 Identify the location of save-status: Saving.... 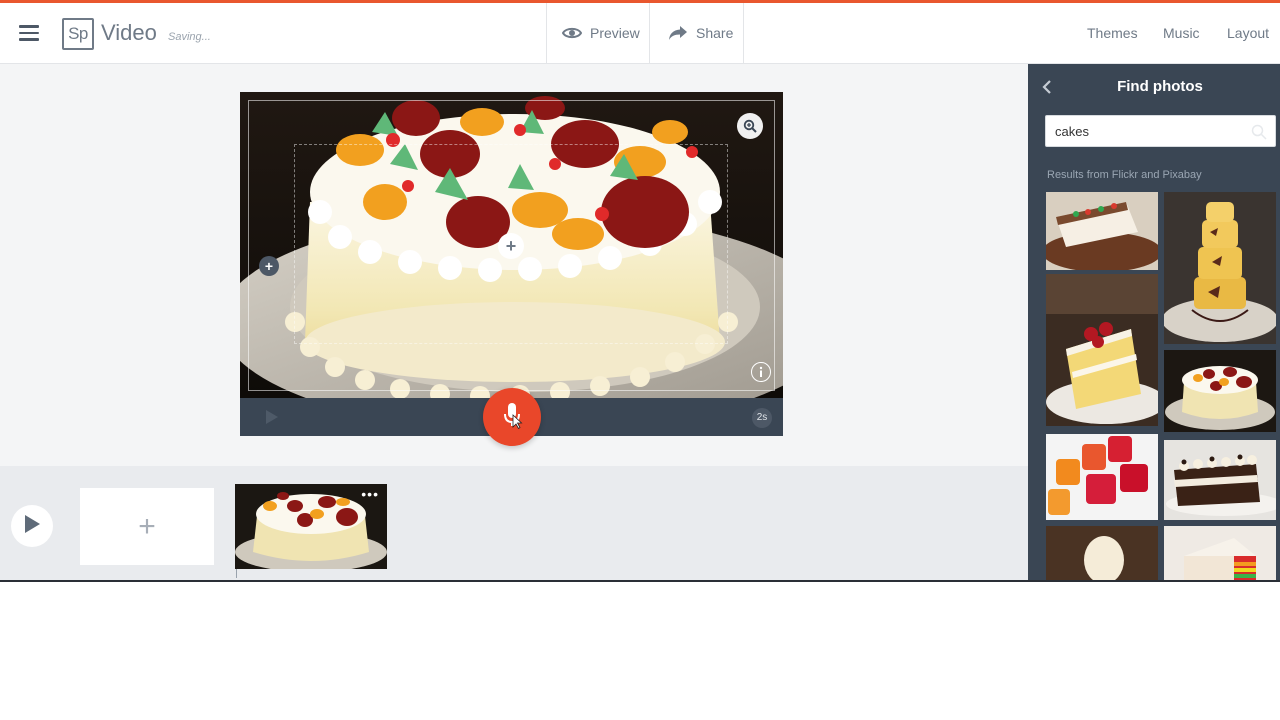
(189, 37).